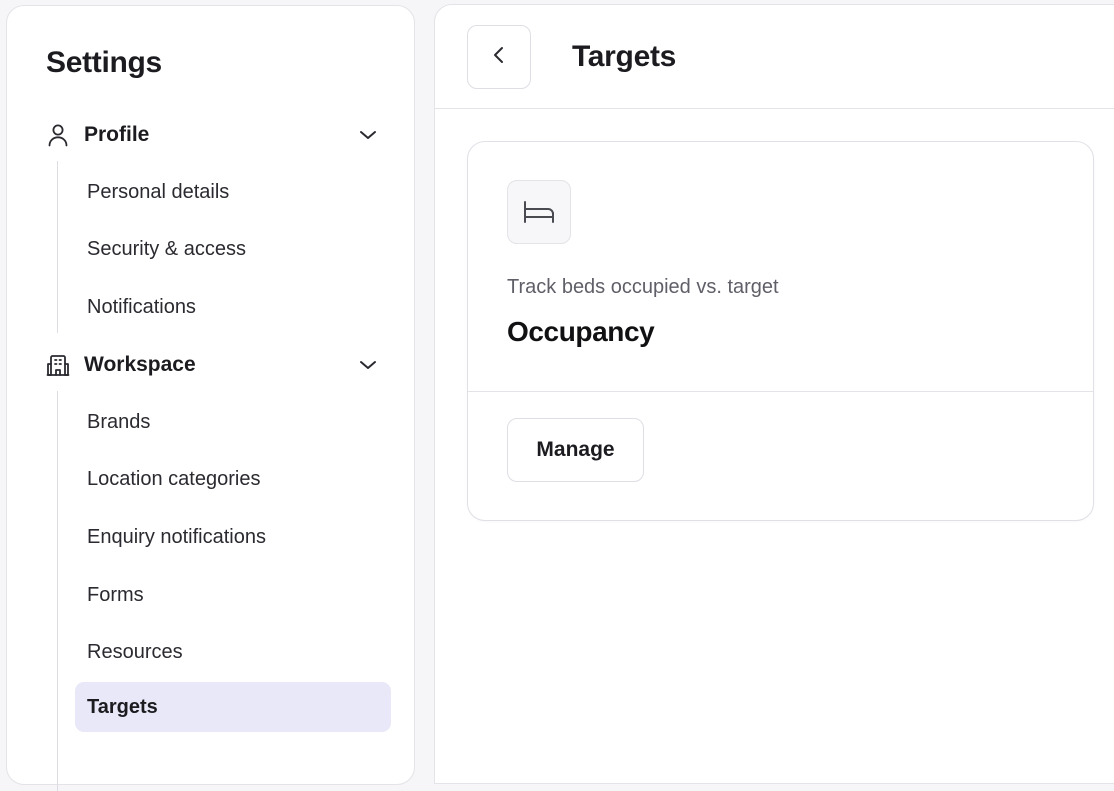 The image size is (1114, 791). What do you see at coordinates (141, 306) in the screenshot?
I see `sidebar-item-label: Notifications` at bounding box center [141, 306].